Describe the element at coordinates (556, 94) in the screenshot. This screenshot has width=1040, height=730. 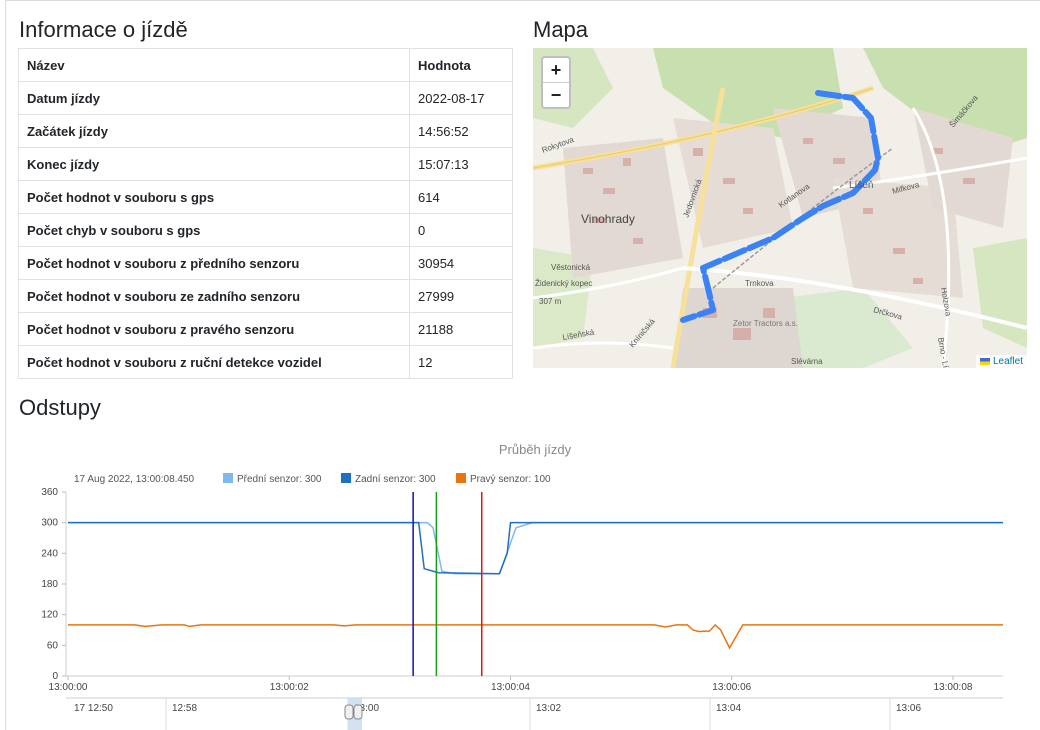
I see `zoom-out-button: −` at that location.